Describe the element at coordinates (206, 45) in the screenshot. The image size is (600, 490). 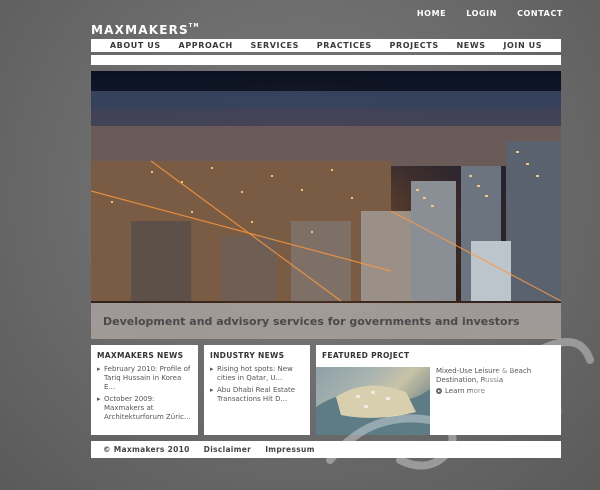
I see `nav-approach: APPROACH` at that location.